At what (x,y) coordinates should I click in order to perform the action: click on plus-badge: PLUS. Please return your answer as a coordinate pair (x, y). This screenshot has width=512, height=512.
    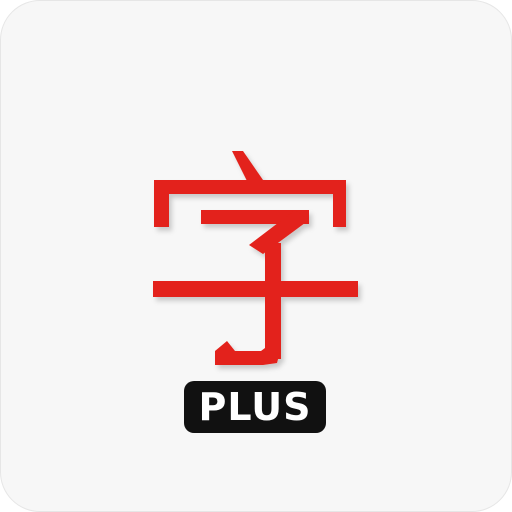
    Looking at the image, I should click on (255, 407).